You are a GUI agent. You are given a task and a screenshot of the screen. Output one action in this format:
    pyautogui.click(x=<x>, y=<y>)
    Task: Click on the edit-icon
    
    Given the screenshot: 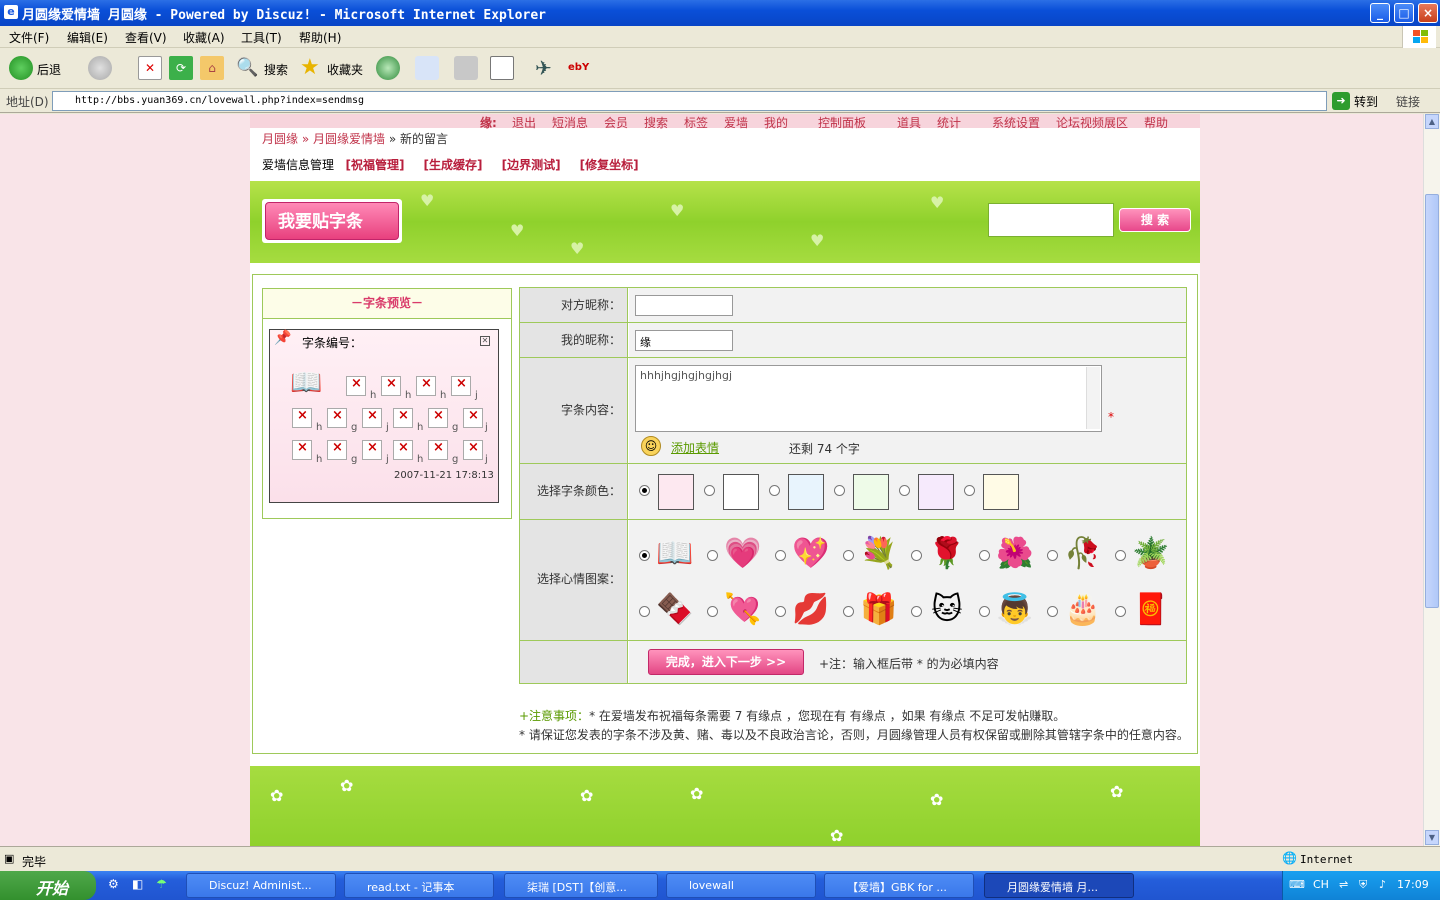 What is the action you would take?
    pyautogui.click(x=502, y=68)
    